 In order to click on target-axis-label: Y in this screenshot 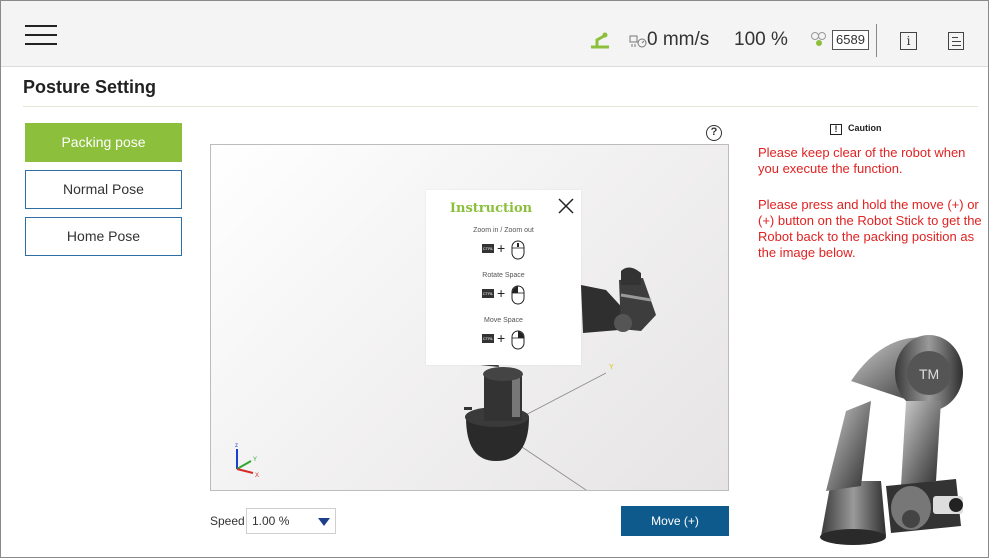, I will do `click(611, 367)`.